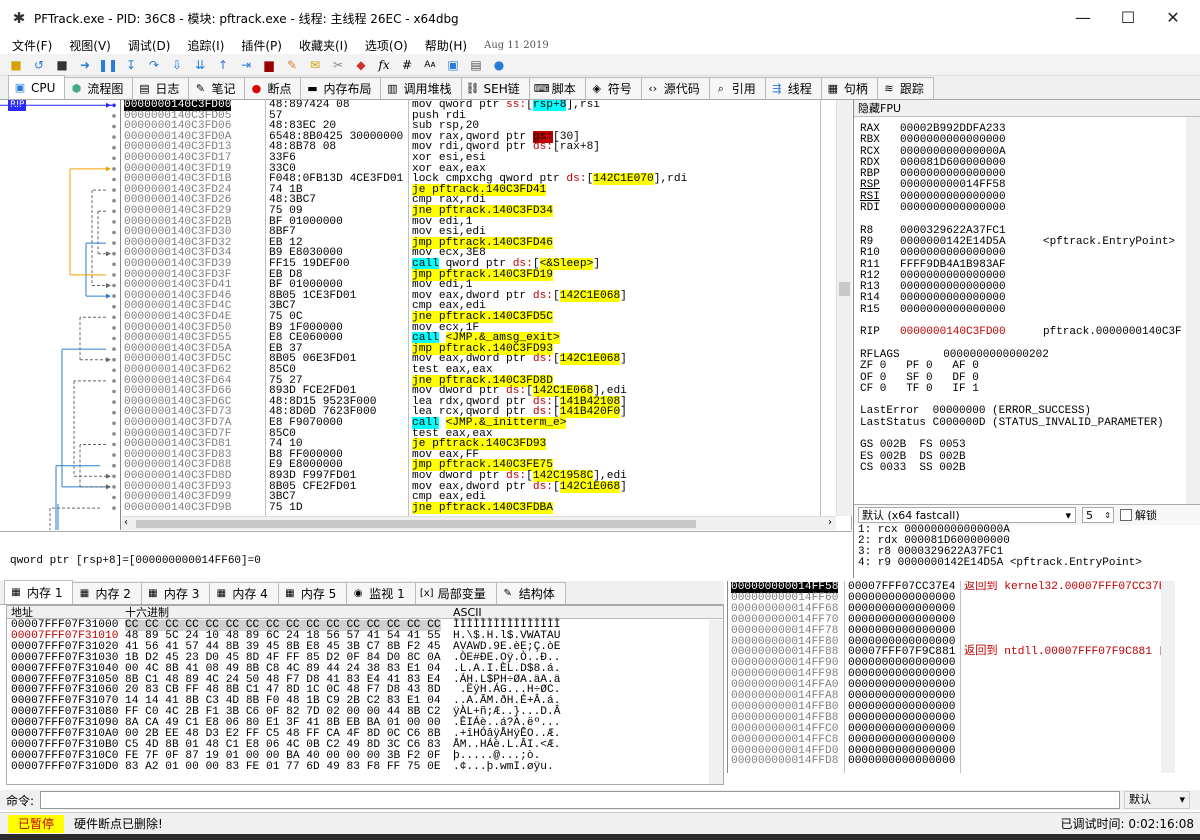  Describe the element at coordinates (455, 593) in the screenshot. I see `dump-tab: [x] 局部变量` at that location.